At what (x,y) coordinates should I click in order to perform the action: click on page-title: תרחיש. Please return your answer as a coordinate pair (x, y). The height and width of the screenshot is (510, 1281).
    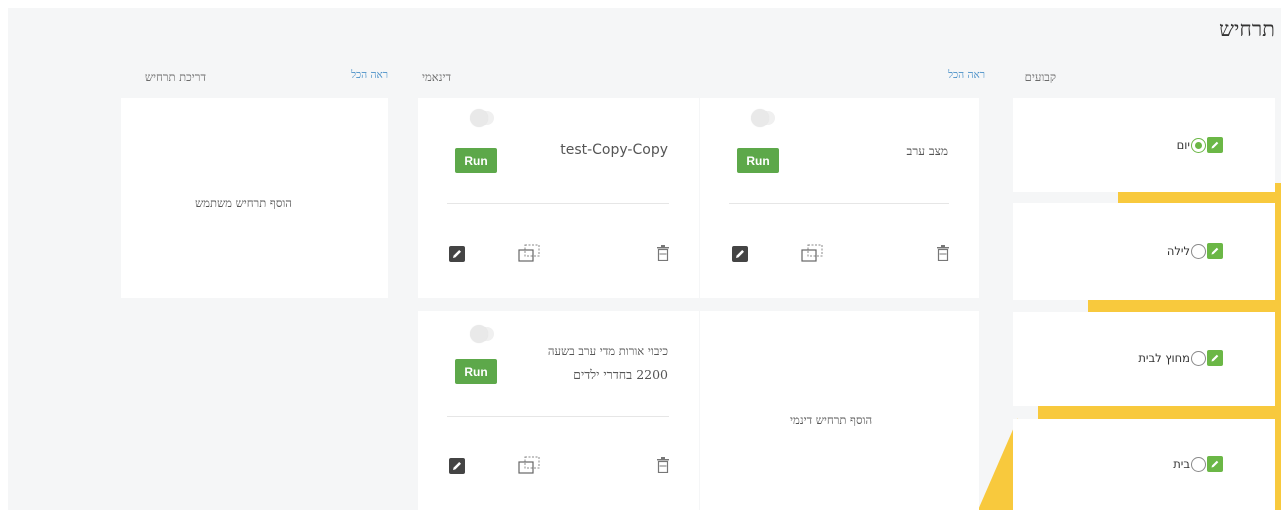
    Looking at the image, I should click on (1247, 29).